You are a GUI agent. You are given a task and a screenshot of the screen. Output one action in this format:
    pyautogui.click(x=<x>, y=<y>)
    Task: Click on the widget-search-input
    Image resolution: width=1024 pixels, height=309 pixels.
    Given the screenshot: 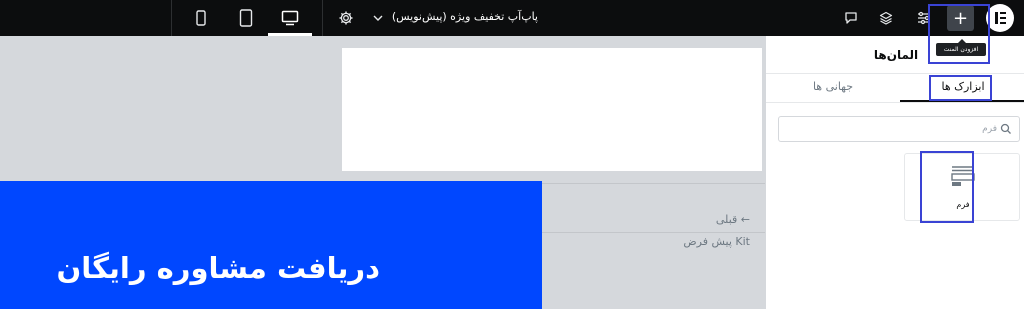 What is the action you would take?
    pyautogui.click(x=899, y=129)
    